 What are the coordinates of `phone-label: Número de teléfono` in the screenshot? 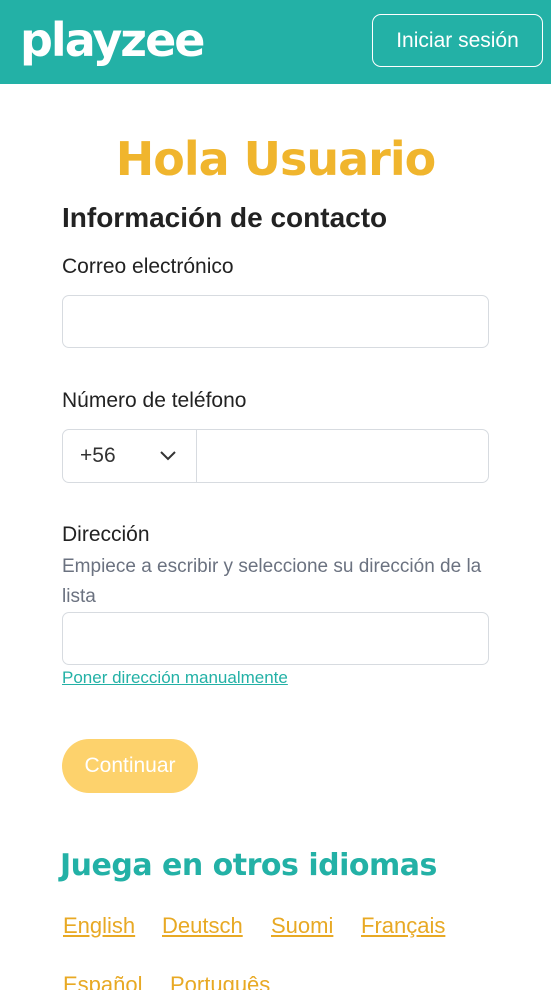 It's located at (154, 400).